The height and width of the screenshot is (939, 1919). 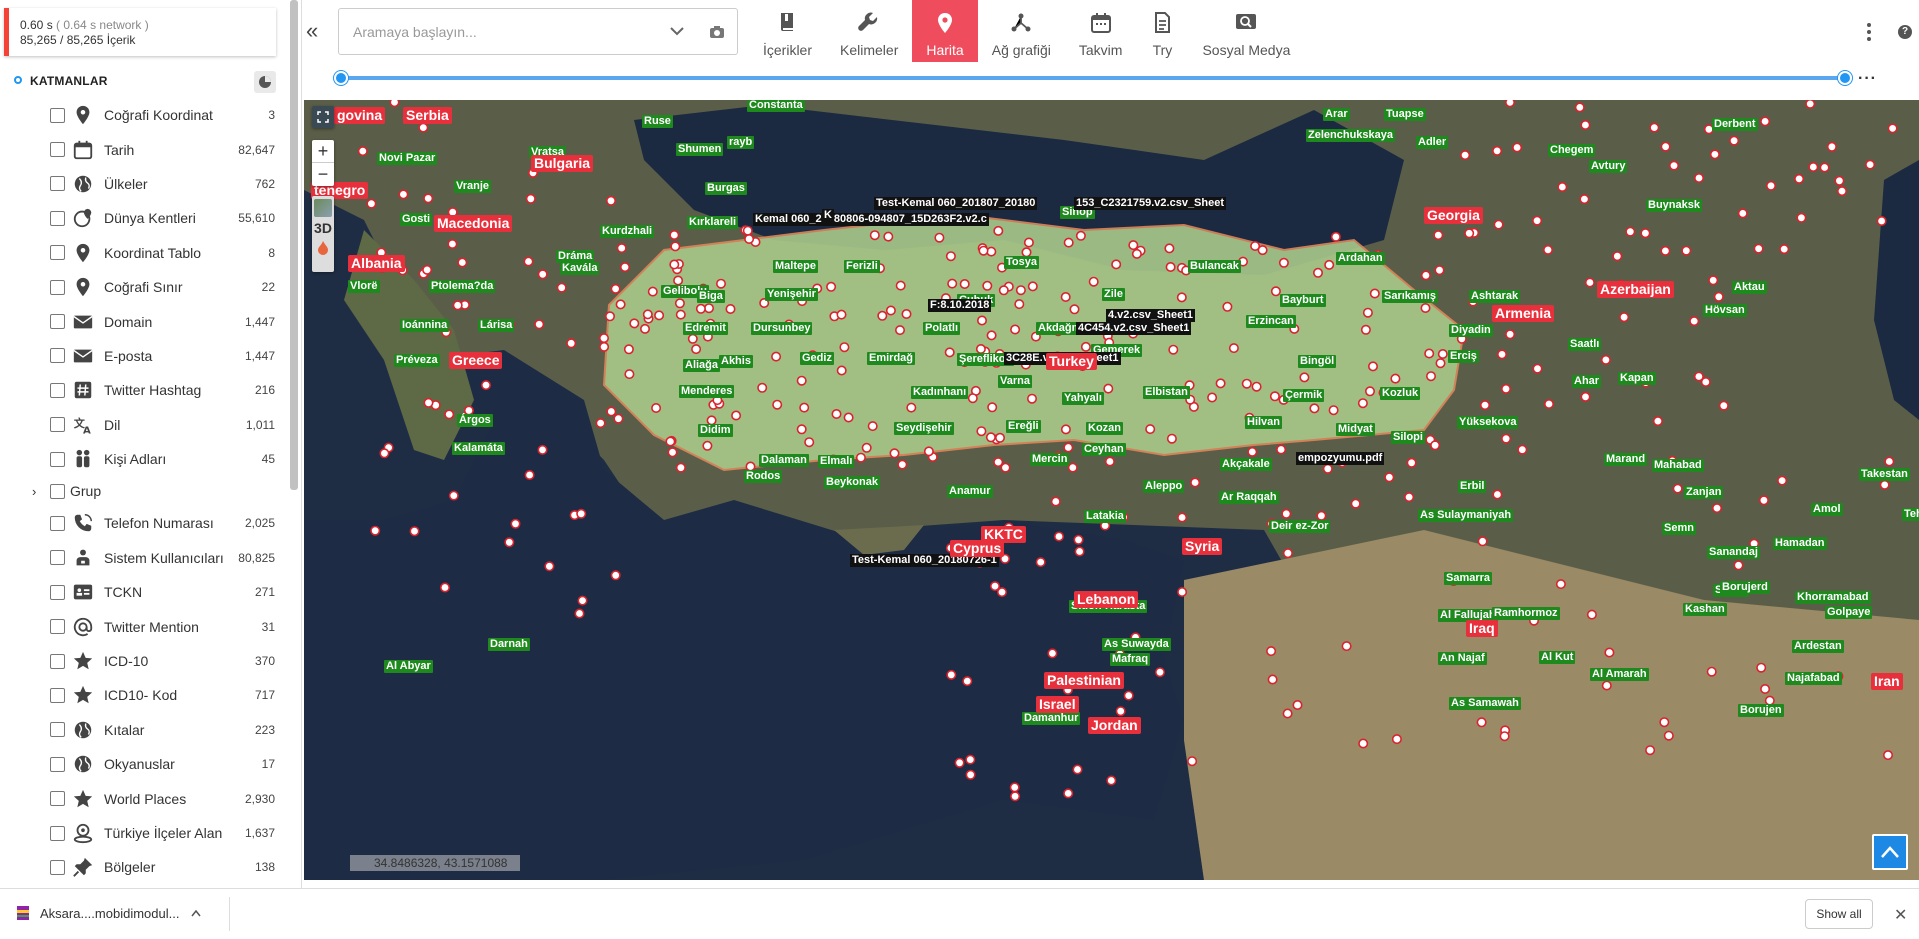 I want to click on city-label: Golpaye, so click(x=1849, y=612).